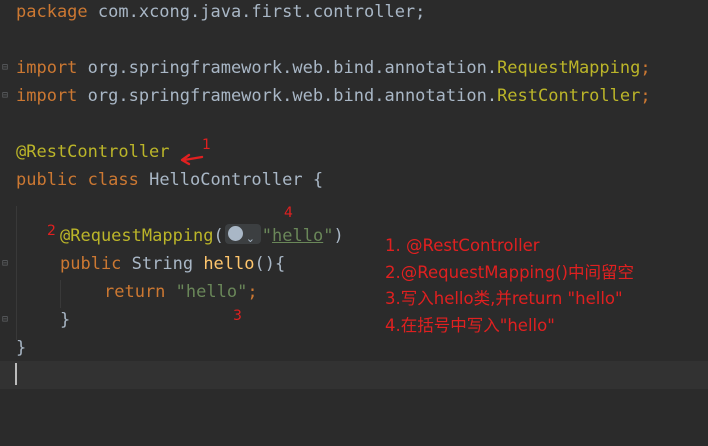 The image size is (708, 446). What do you see at coordinates (297, 236) in the screenshot?
I see `mapping-path-string: hello` at bounding box center [297, 236].